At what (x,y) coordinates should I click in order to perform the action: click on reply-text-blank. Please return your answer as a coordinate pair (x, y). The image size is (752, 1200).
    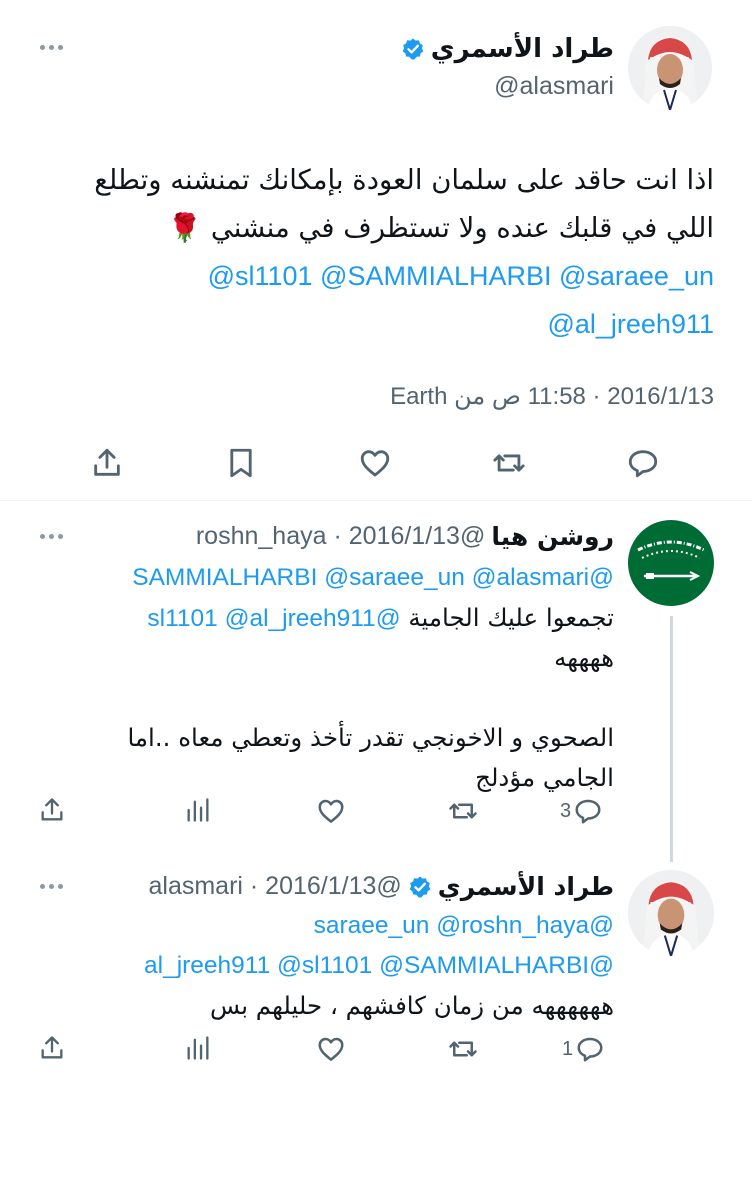
    Looking at the image, I should click on (319, 698).